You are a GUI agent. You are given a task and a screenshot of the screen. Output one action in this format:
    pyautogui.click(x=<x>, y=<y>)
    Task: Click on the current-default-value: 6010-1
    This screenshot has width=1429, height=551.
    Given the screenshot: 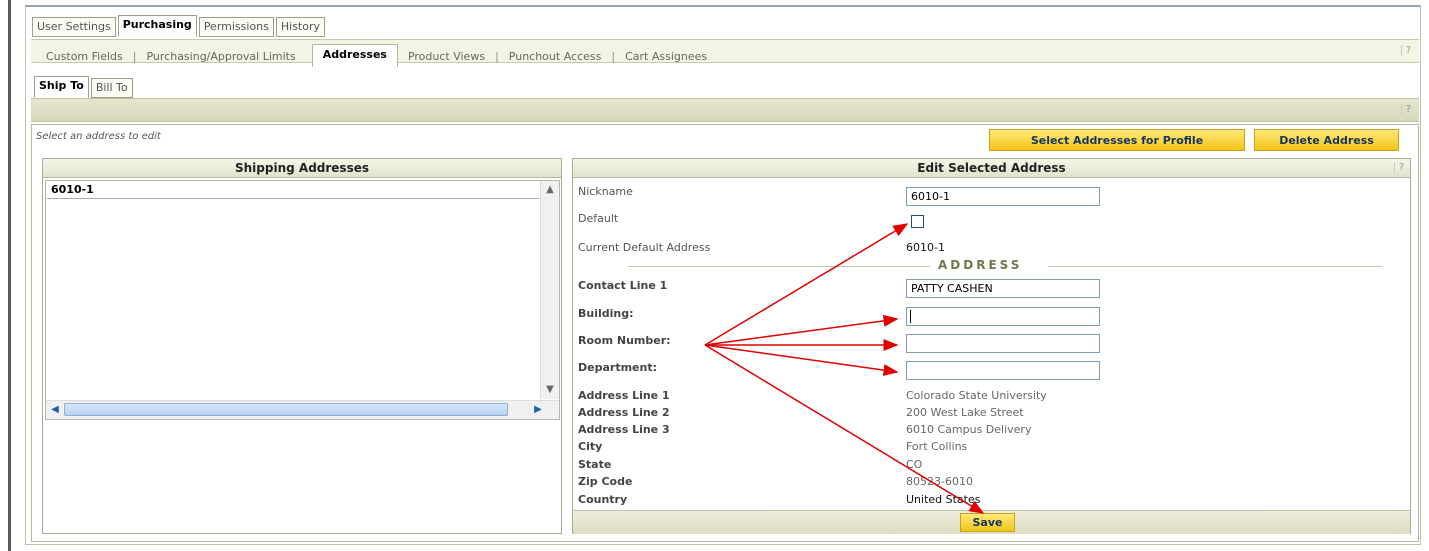 What is the action you would take?
    pyautogui.click(x=925, y=247)
    